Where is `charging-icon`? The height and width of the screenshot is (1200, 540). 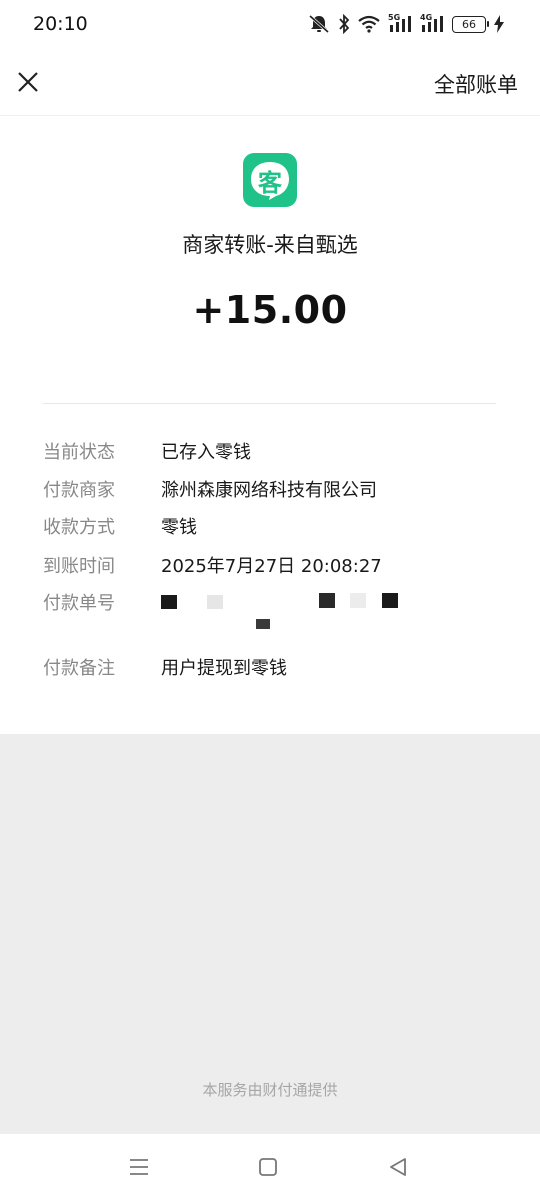 charging-icon is located at coordinates (499, 24).